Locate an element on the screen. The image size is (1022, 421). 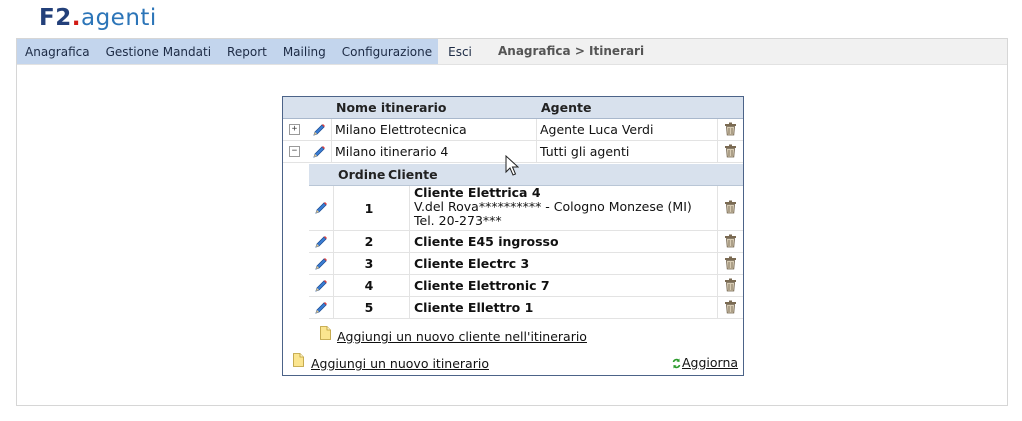
client-row: 2 Cliente E45 ingrosso is located at coordinates (526, 242).